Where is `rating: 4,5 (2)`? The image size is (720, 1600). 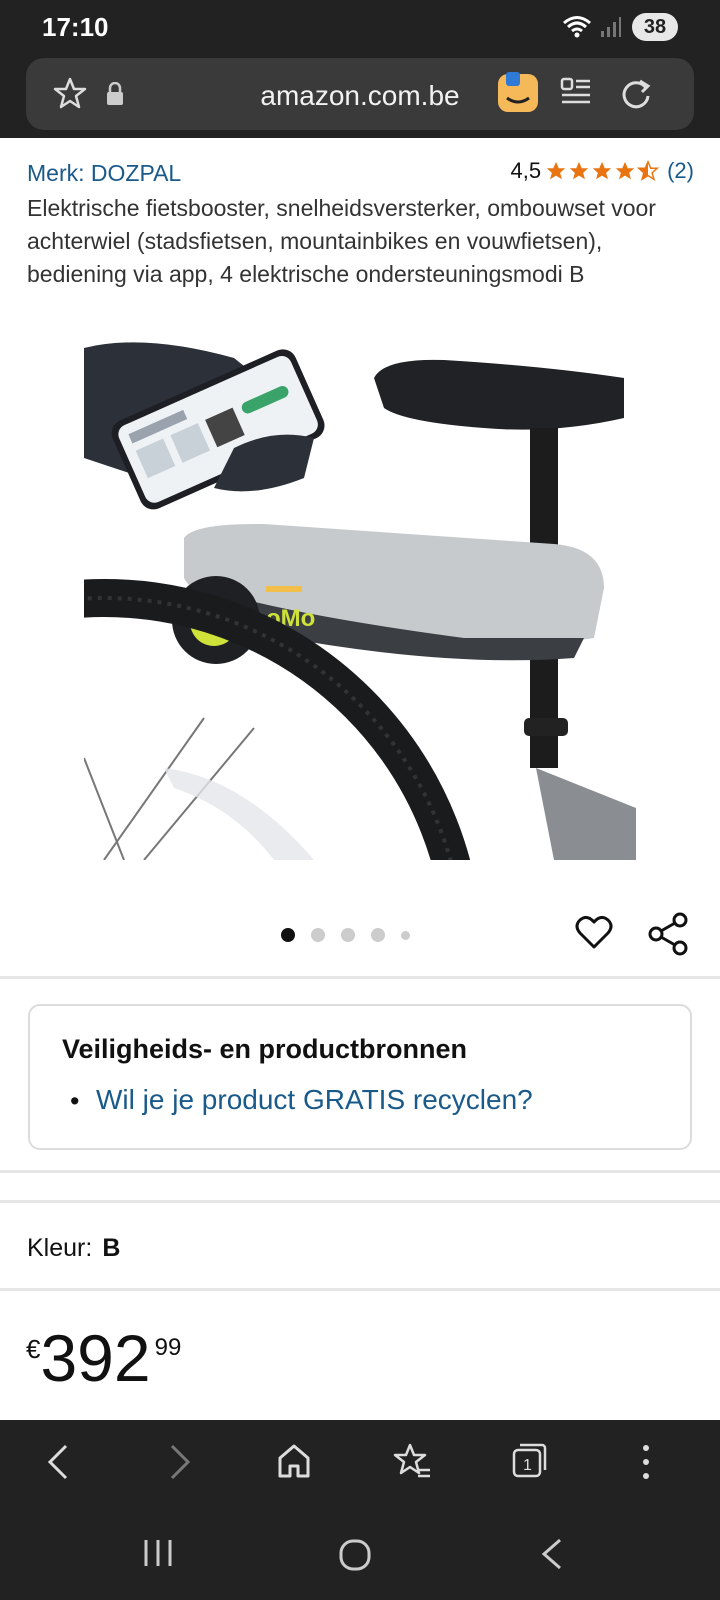 rating: 4,5 (2) is located at coordinates (602, 171).